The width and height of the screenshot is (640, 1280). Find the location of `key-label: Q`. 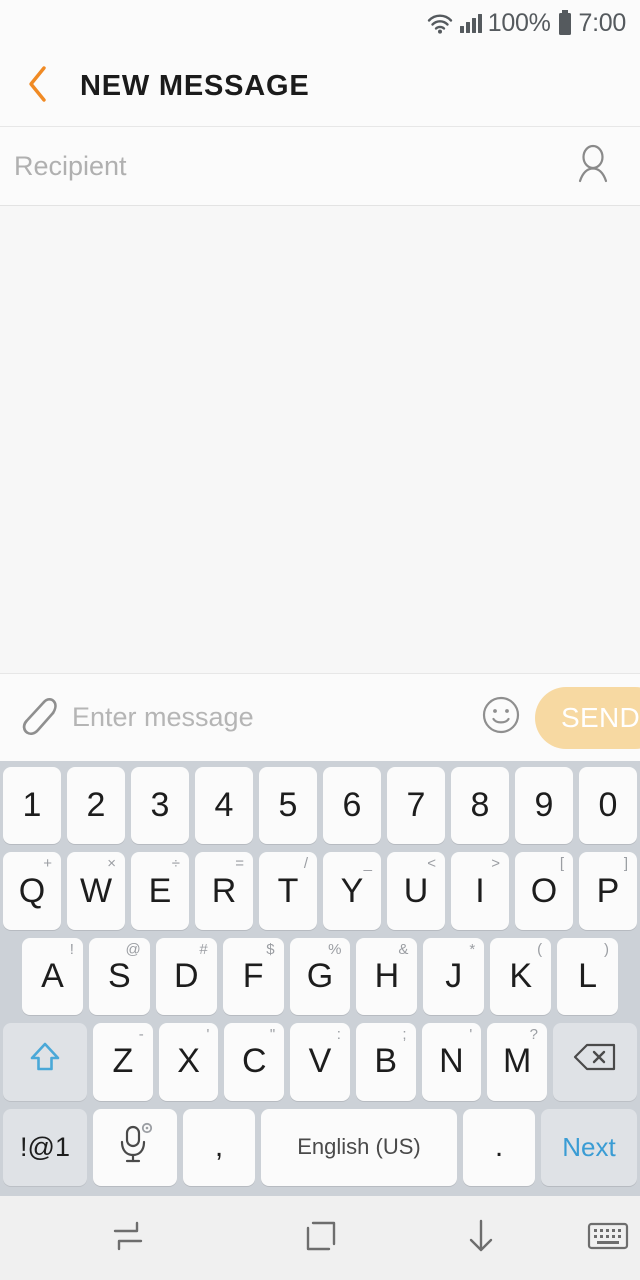

key-label: Q is located at coordinates (32, 890).